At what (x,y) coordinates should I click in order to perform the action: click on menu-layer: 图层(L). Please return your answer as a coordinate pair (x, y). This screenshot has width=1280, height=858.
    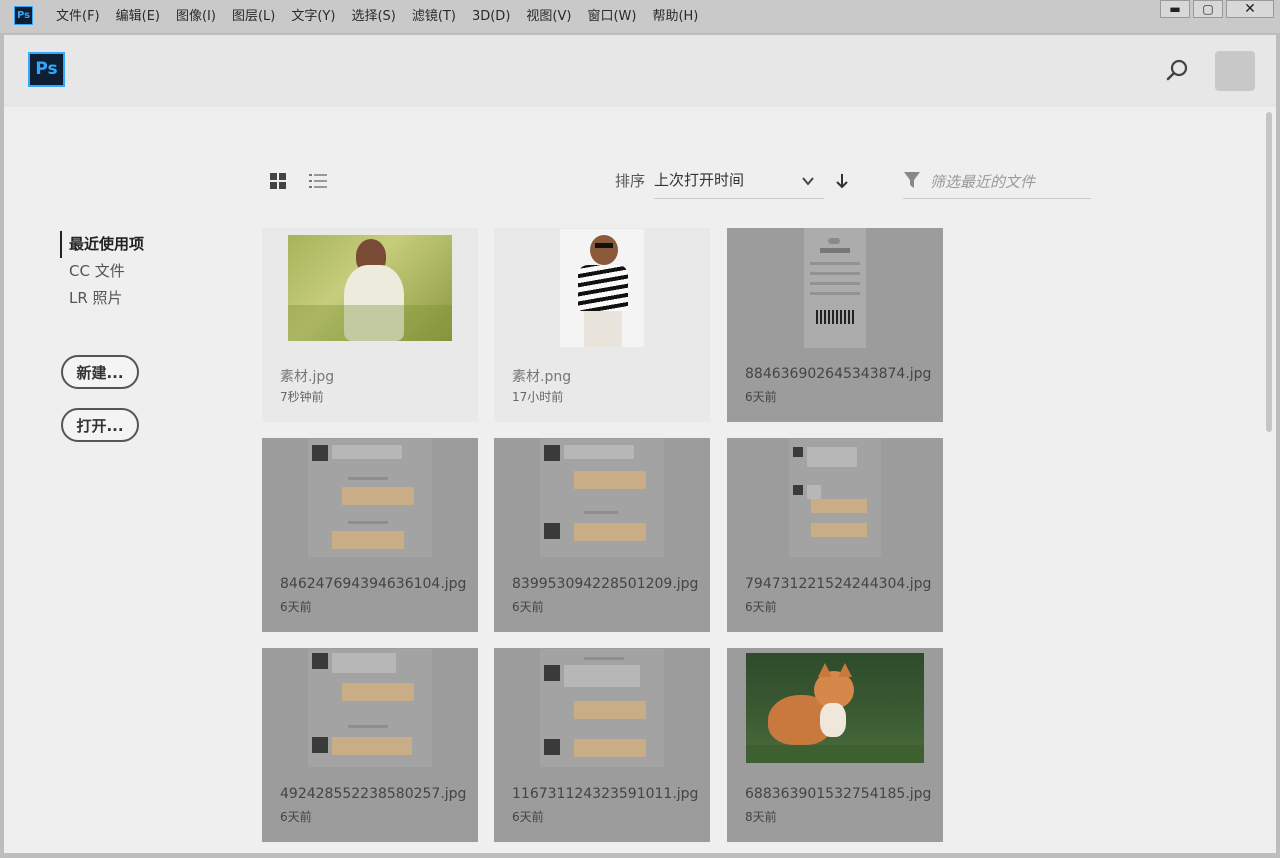
    Looking at the image, I should click on (253, 16).